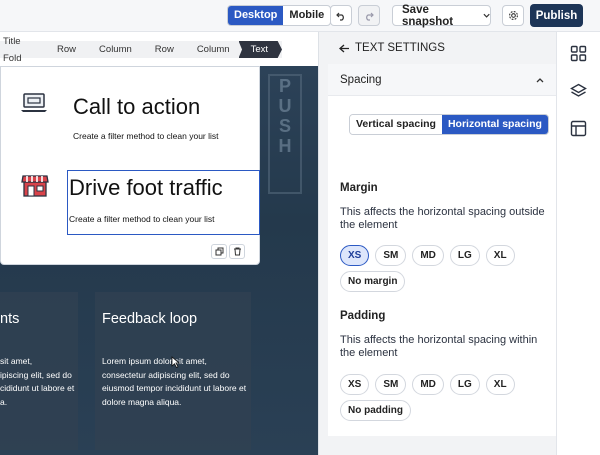 This screenshot has width=600, height=455. I want to click on margin-lg-chip: LG, so click(464, 255).